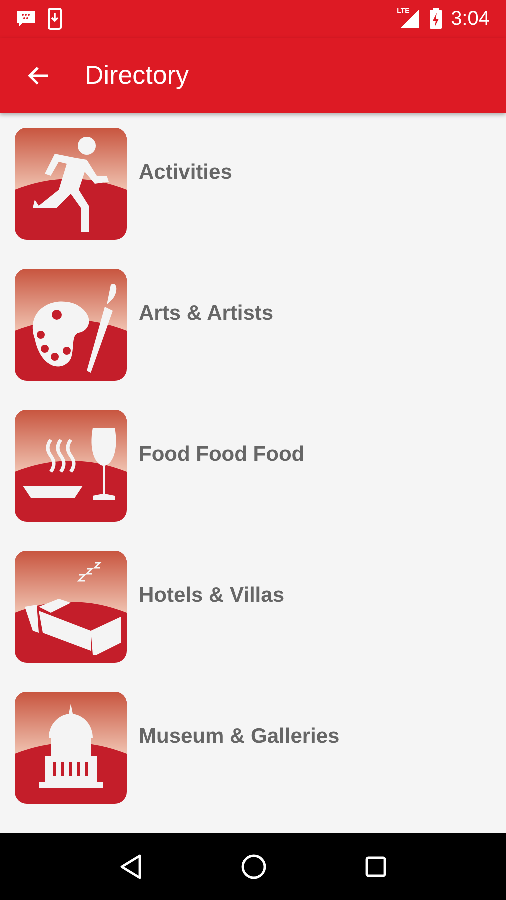 This screenshot has width=506, height=900. What do you see at coordinates (253, 184) in the screenshot?
I see `directory-item: Activities` at bounding box center [253, 184].